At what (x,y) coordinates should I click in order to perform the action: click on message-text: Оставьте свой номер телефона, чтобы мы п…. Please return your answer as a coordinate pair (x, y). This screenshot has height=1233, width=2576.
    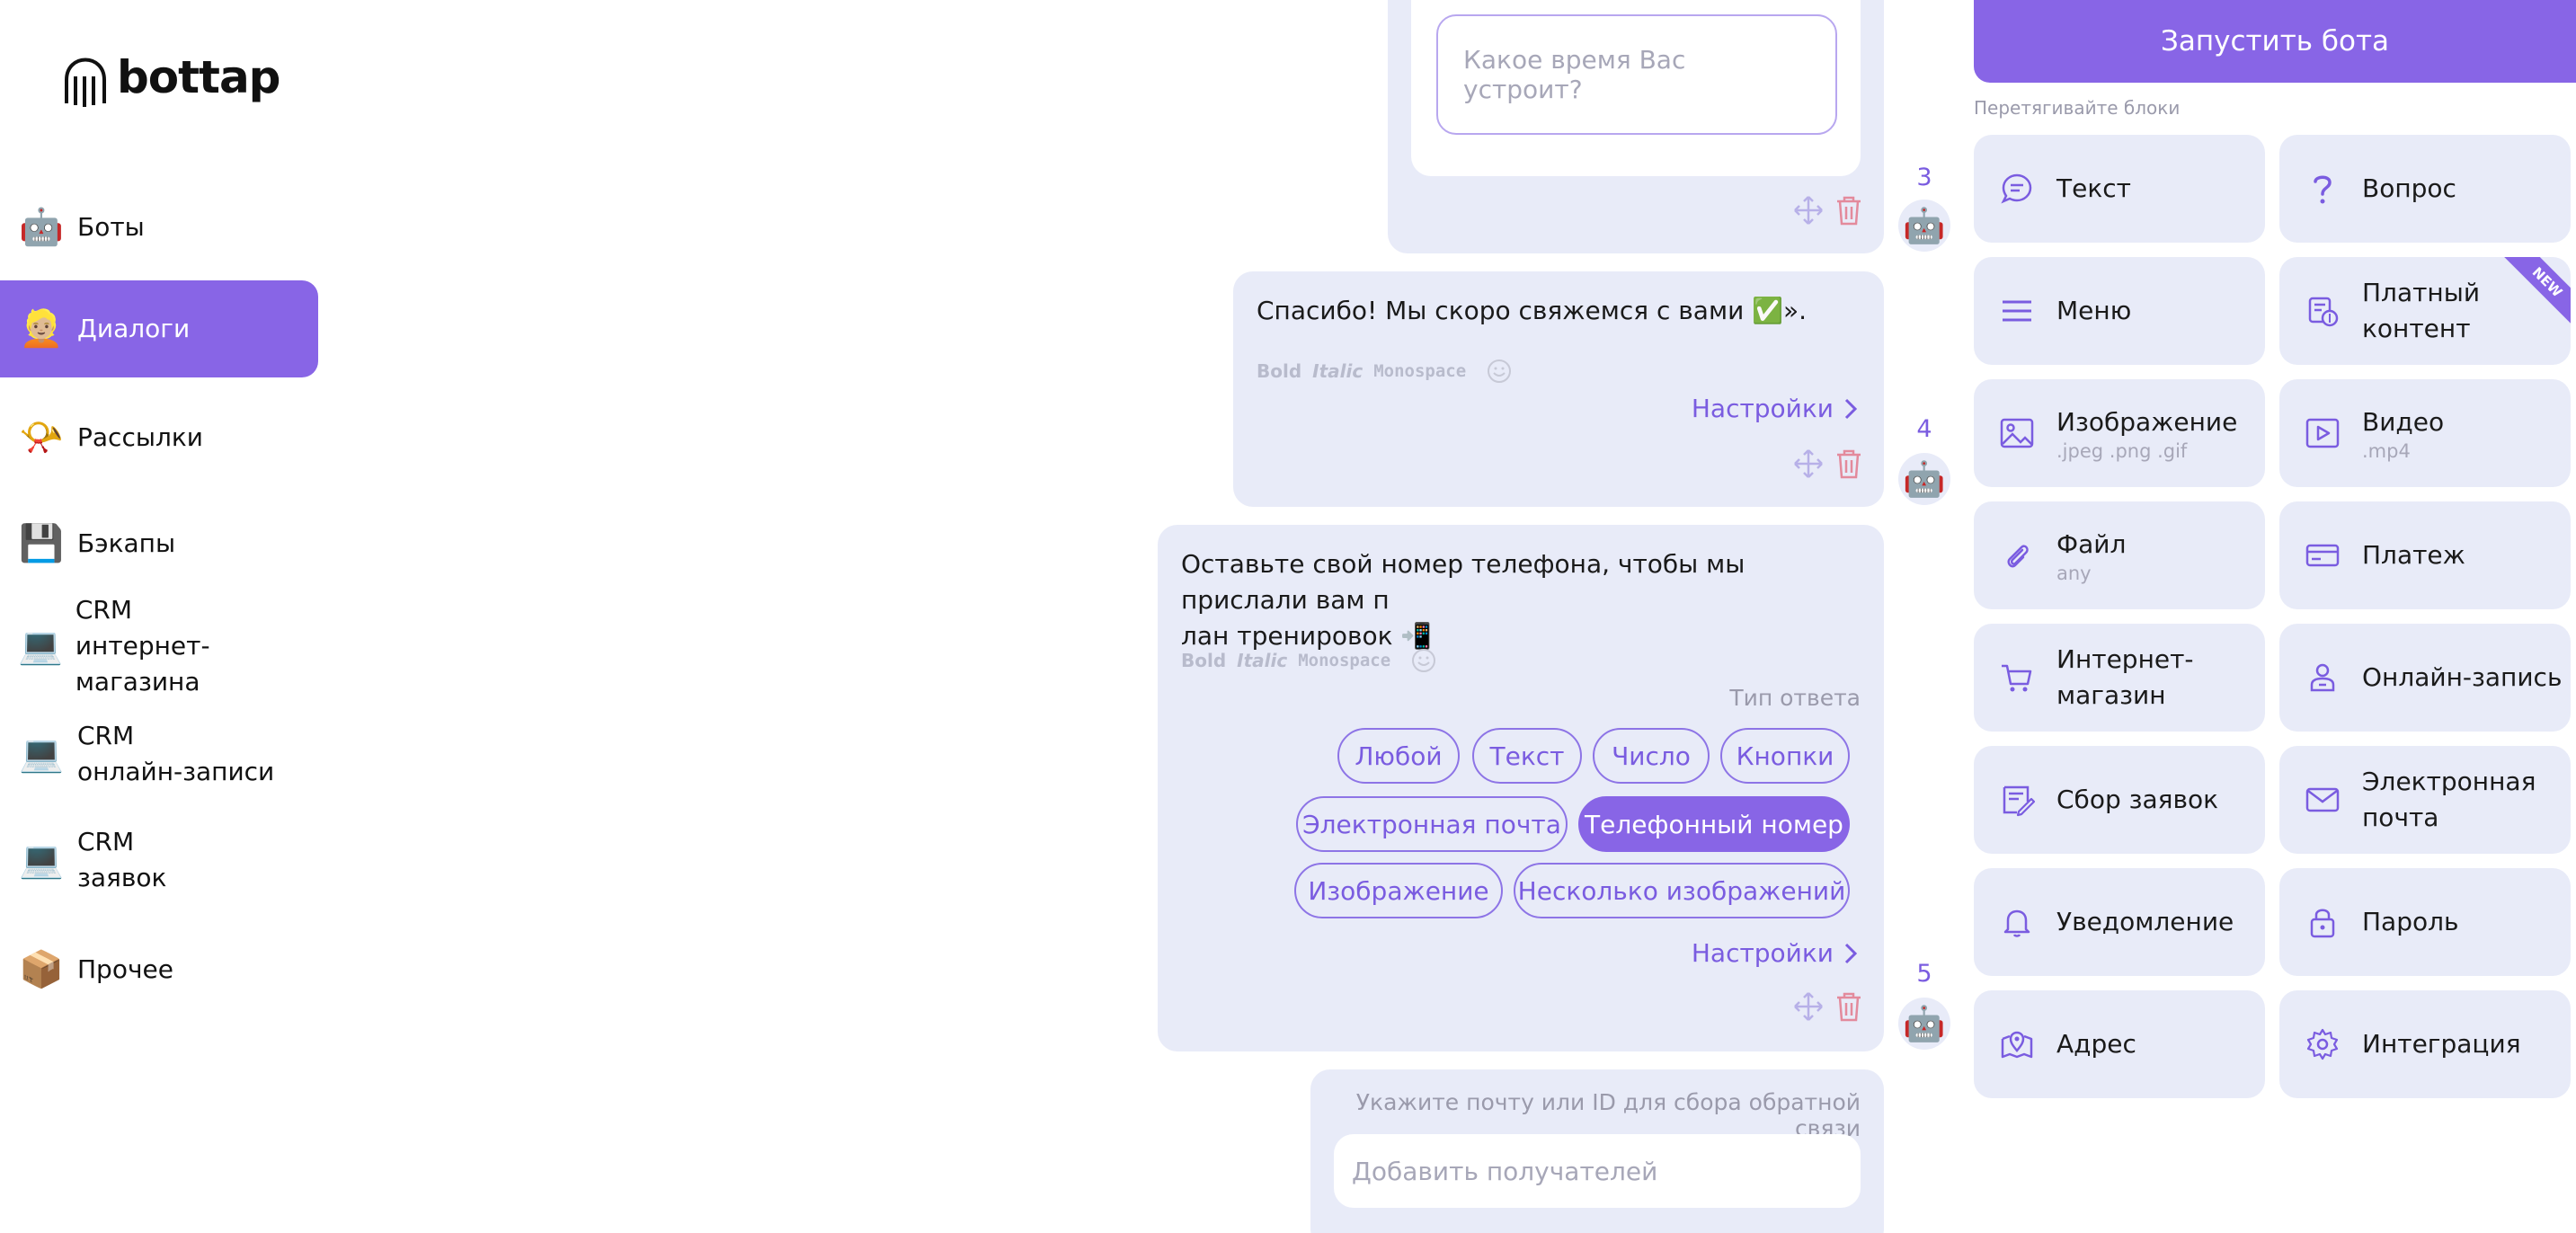
    Looking at the image, I should click on (1524, 600).